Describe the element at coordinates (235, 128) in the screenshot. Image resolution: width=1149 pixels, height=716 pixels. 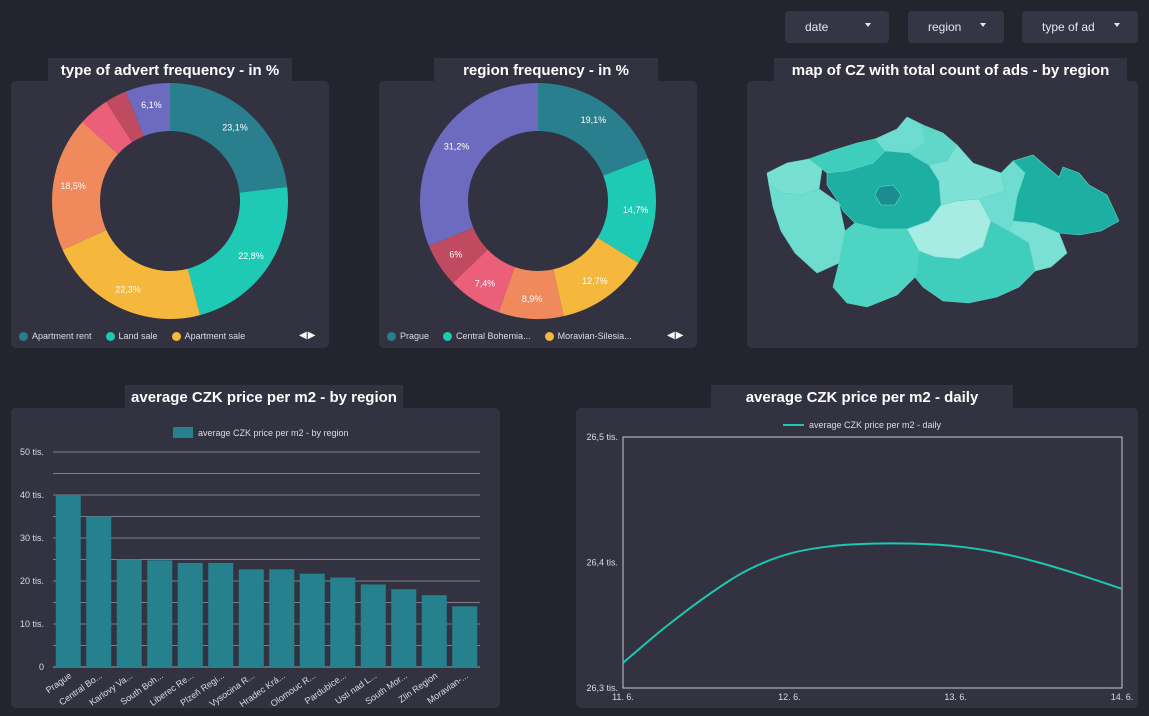
I see `slice-value-label: 23,1%` at that location.